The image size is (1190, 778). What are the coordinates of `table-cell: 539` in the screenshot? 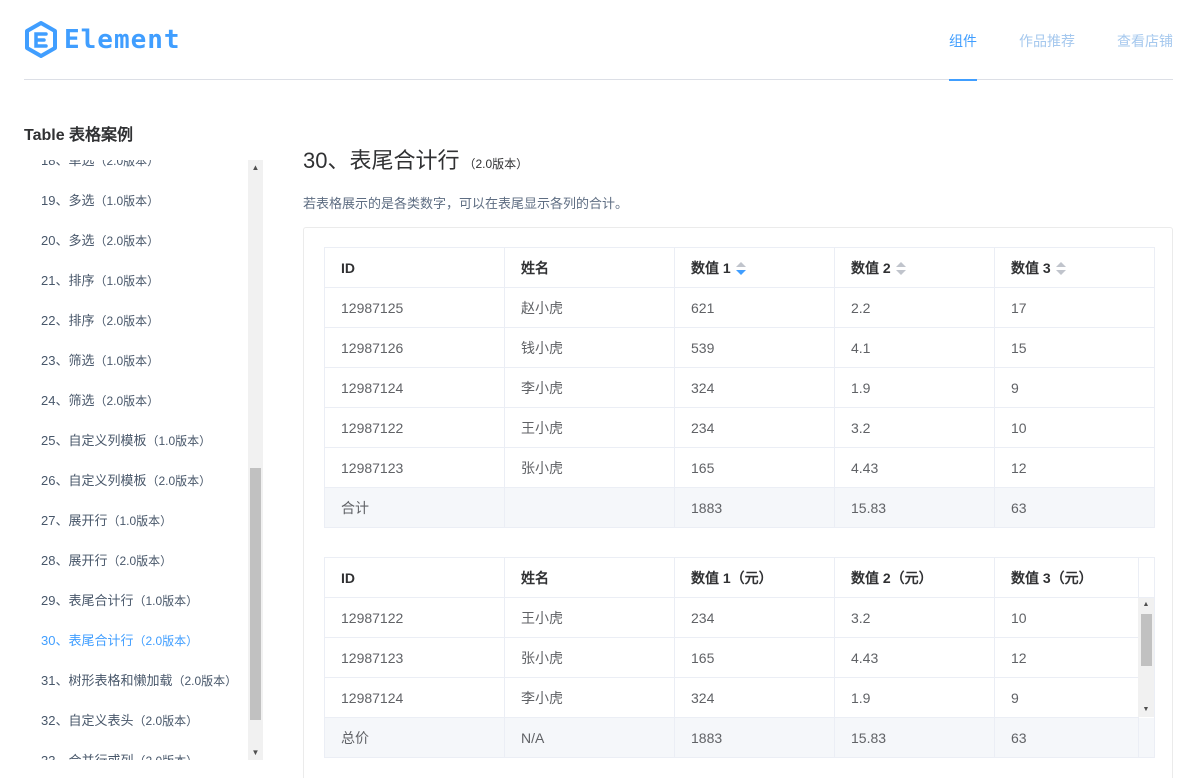 It's located at (754, 347).